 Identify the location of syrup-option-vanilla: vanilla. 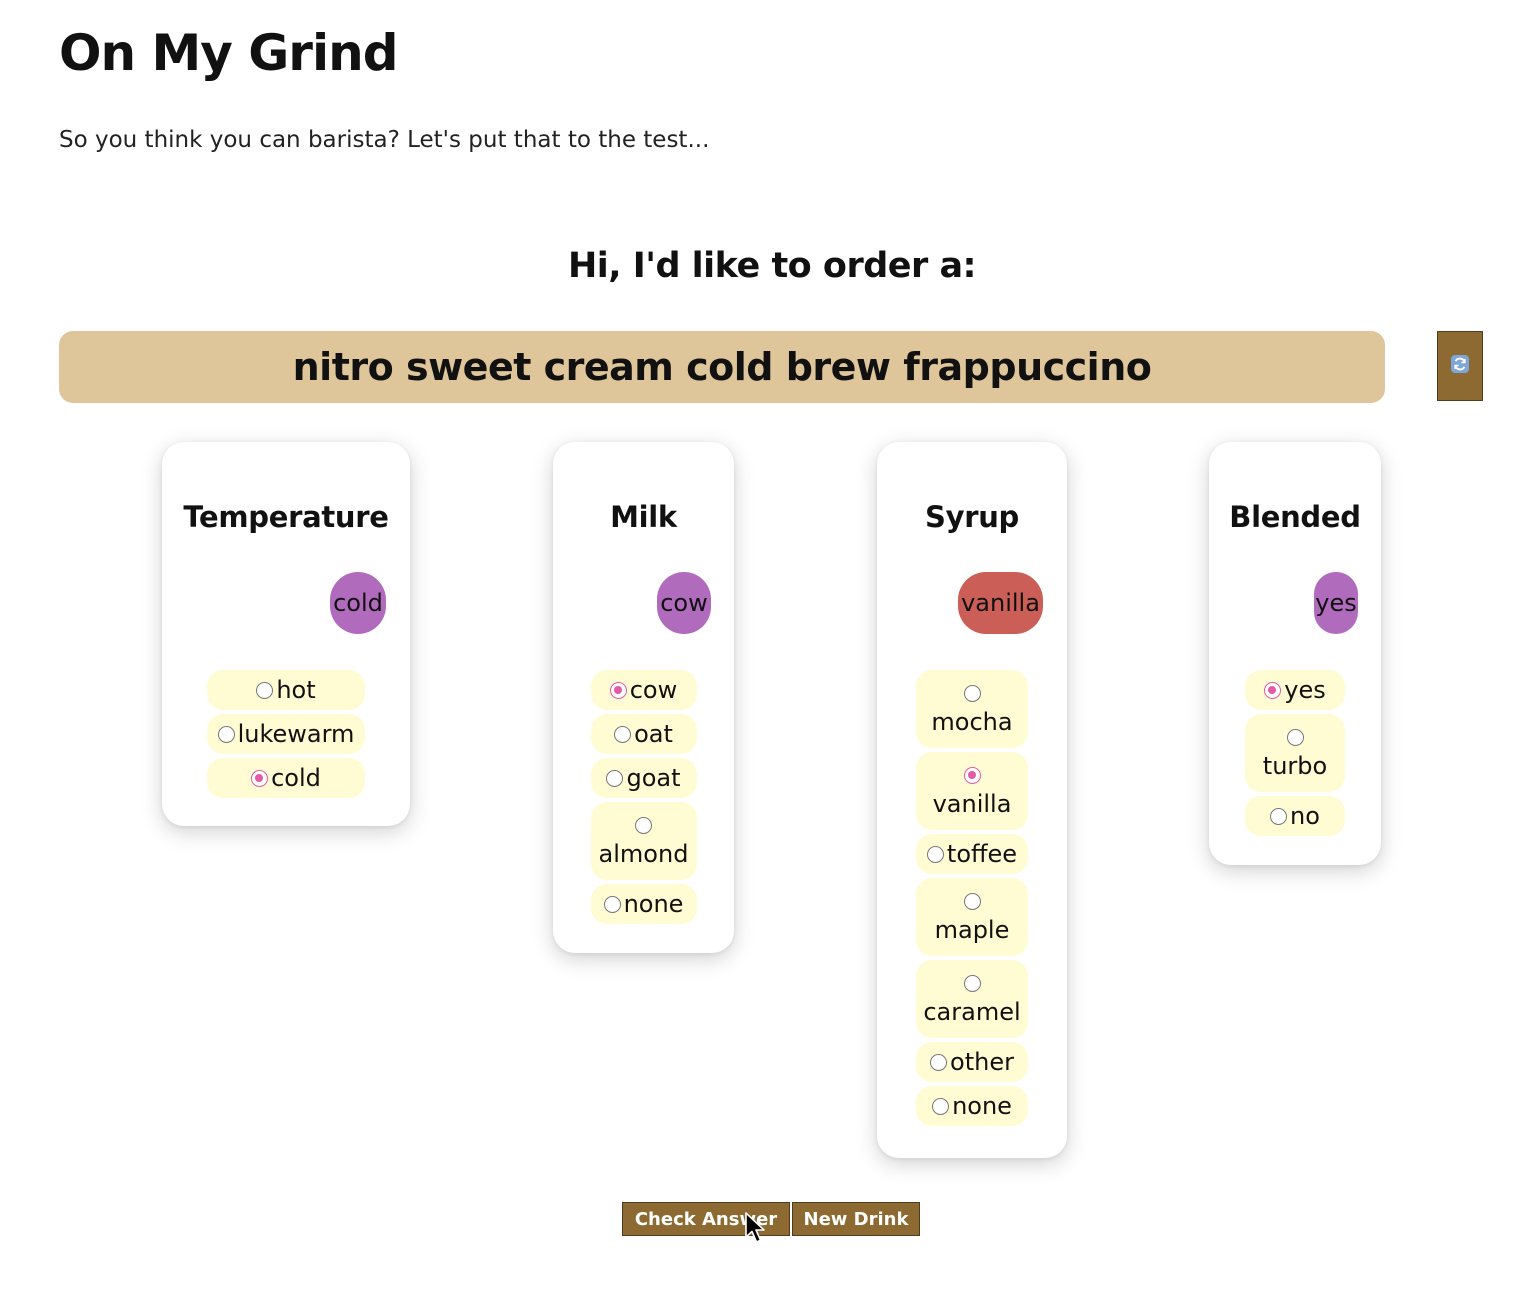
(972, 791).